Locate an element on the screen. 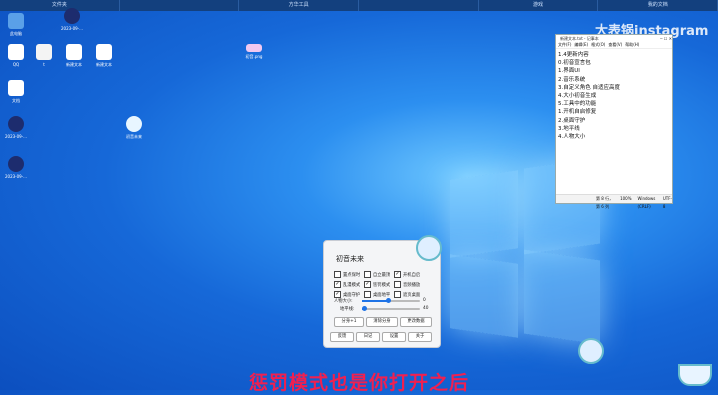 Image resolution: width=718 pixels, height=395 pixels. menu-edit: 编辑(E) is located at coordinates (581, 45).